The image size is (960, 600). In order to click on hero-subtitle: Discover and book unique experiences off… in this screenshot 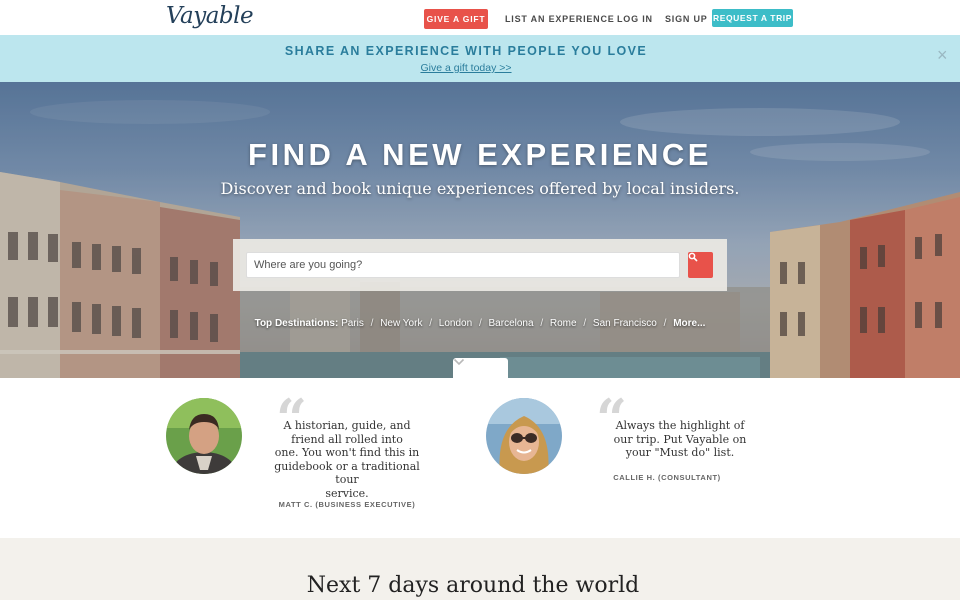, I will do `click(480, 188)`.